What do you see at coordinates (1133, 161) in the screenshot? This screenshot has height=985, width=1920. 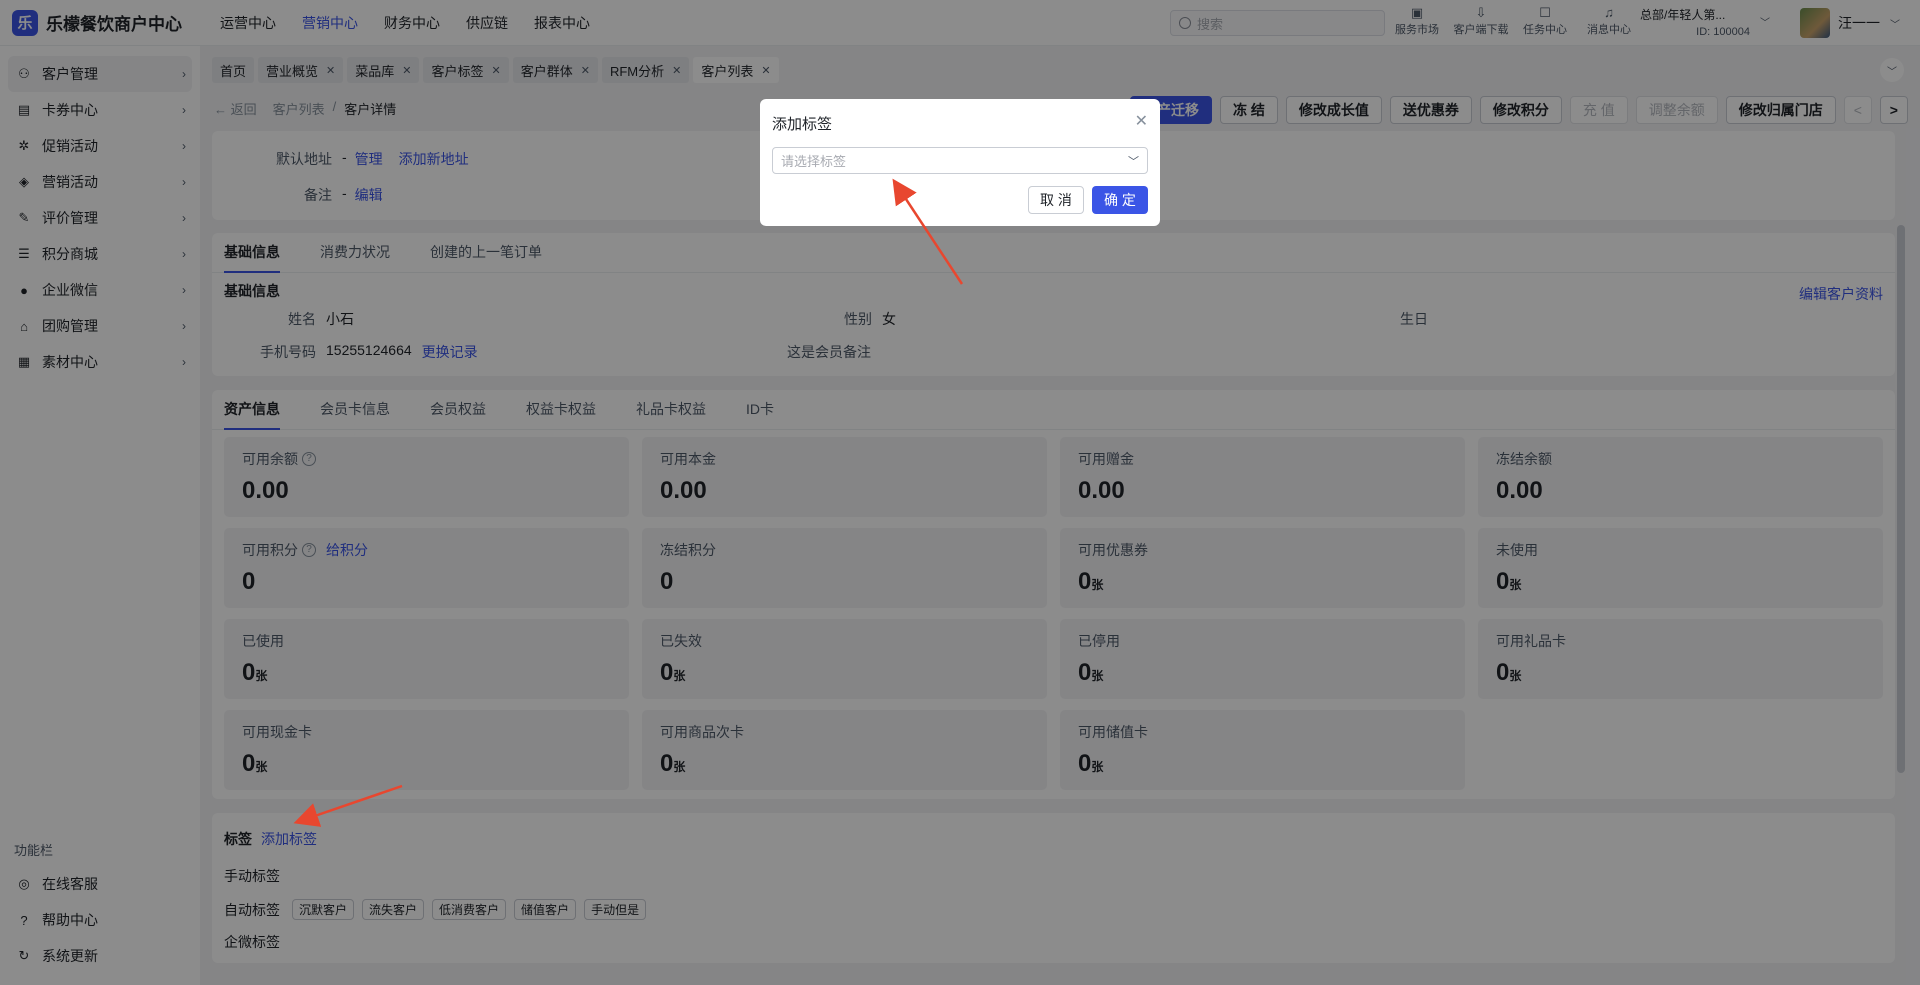 I see `chevron-down-icon: ﹀` at bounding box center [1133, 161].